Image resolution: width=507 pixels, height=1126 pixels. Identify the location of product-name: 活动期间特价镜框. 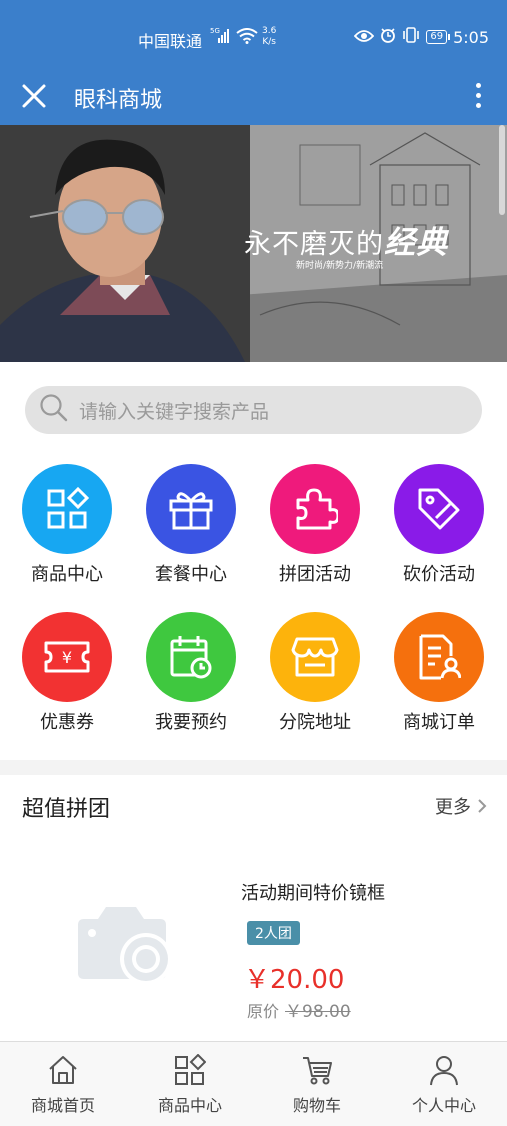
(313, 893).